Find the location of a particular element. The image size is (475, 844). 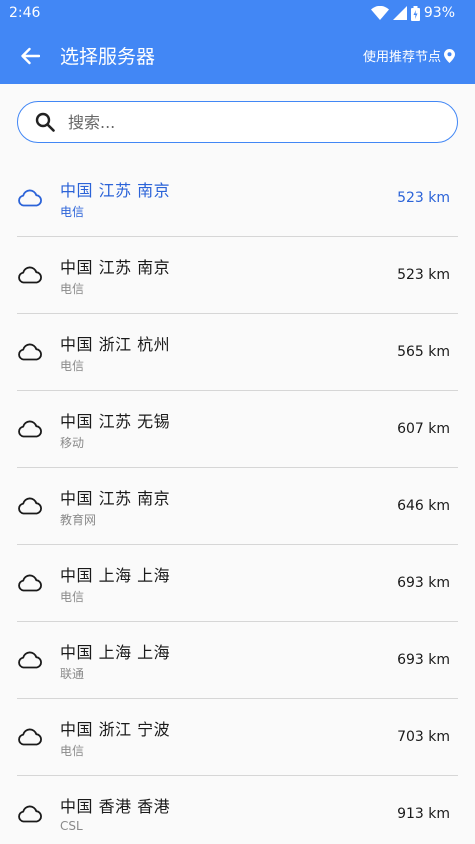

back-button is located at coordinates (30, 56).